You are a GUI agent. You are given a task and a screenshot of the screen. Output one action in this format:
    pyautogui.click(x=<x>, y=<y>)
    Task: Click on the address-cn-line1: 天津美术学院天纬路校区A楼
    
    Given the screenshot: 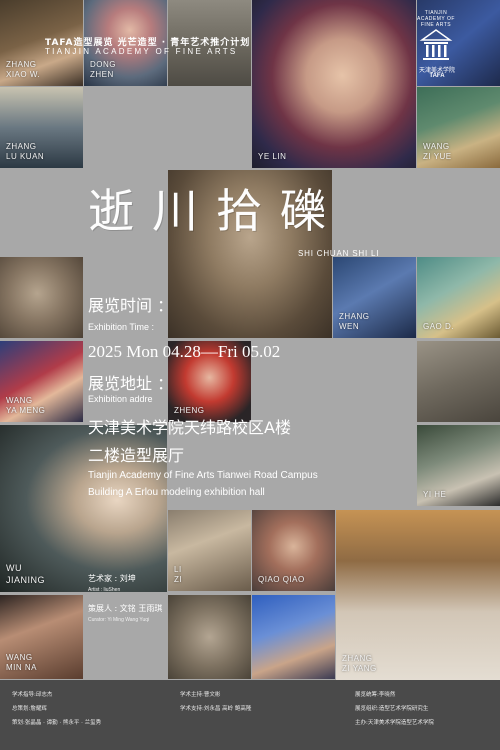 What is the action you would take?
    pyautogui.click(x=189, y=427)
    